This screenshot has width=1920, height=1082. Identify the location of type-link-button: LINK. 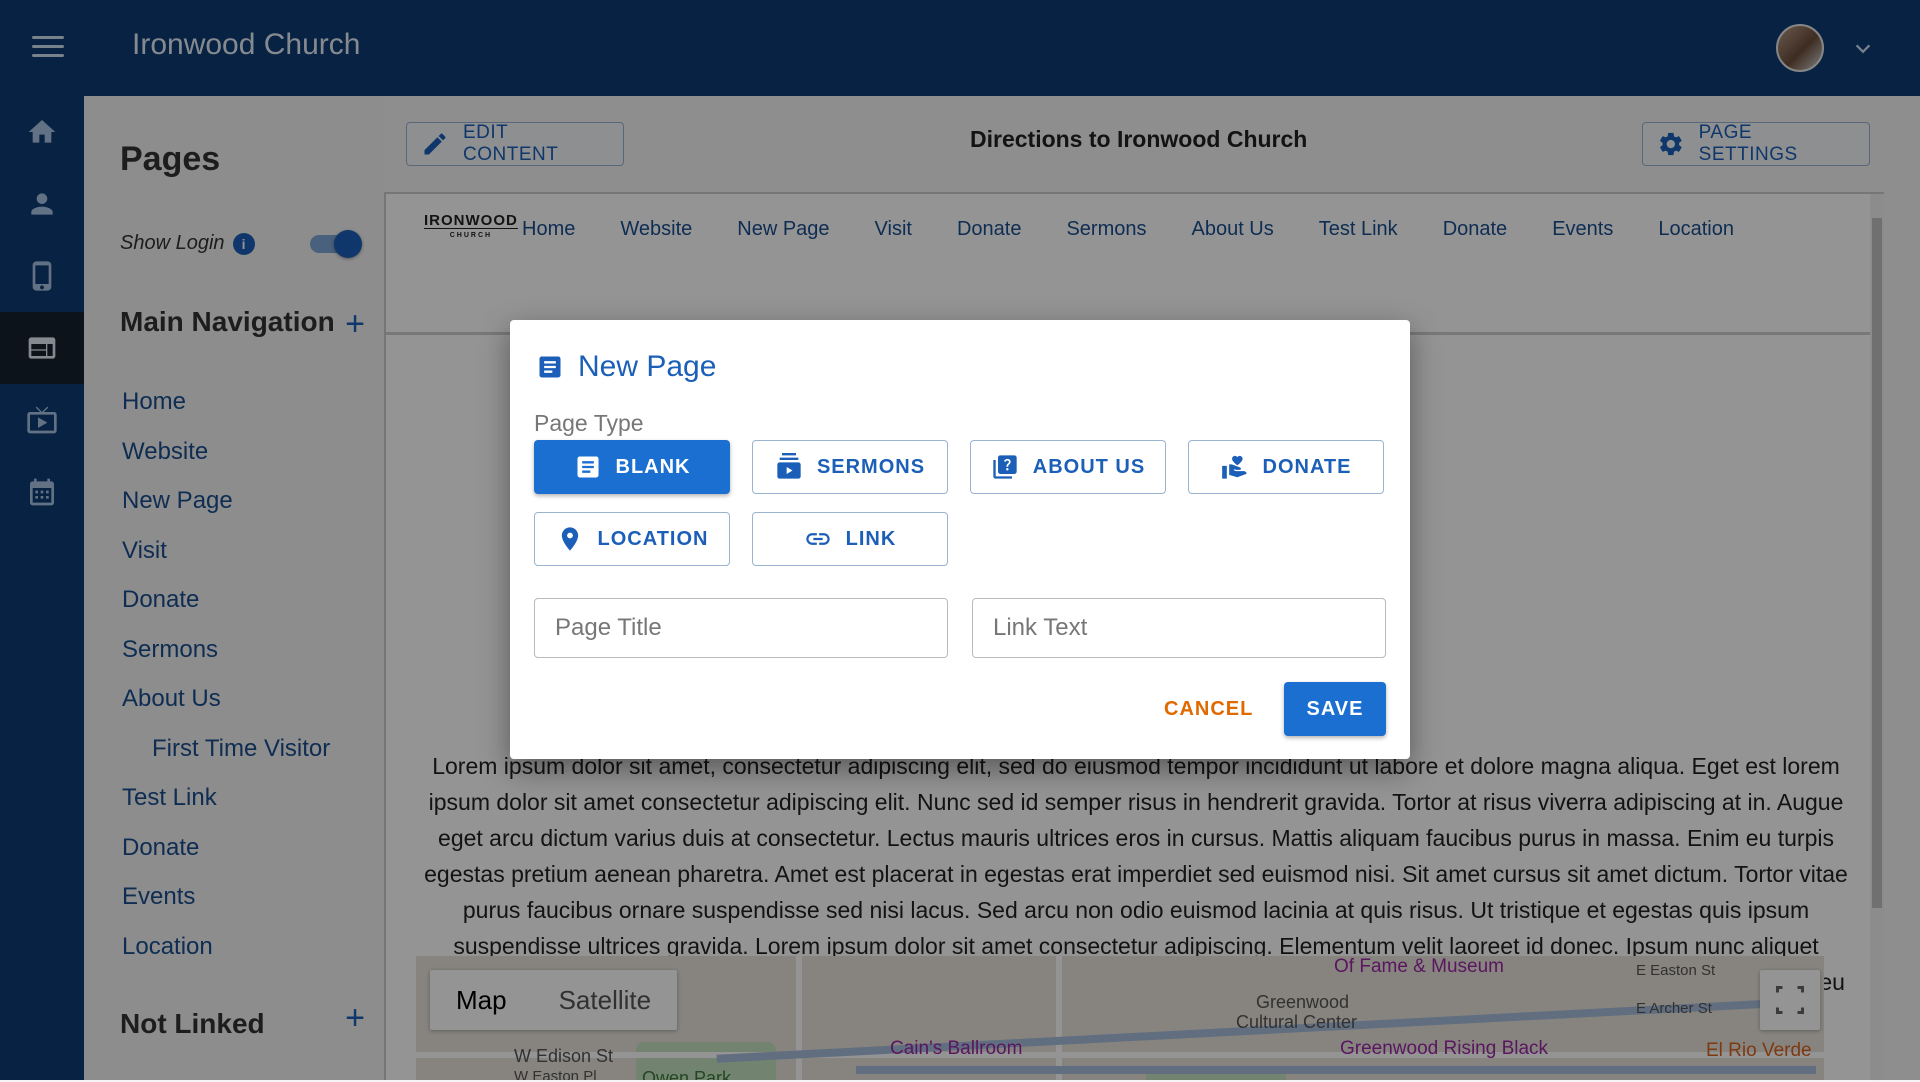
(850, 539).